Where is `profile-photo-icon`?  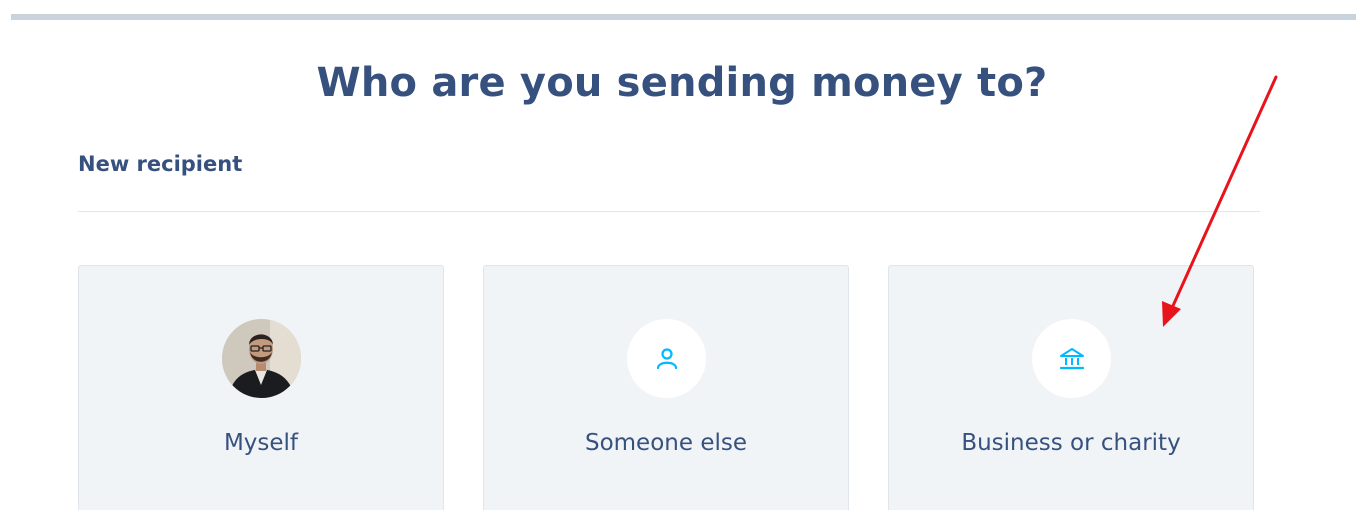
profile-photo-icon is located at coordinates (261, 358).